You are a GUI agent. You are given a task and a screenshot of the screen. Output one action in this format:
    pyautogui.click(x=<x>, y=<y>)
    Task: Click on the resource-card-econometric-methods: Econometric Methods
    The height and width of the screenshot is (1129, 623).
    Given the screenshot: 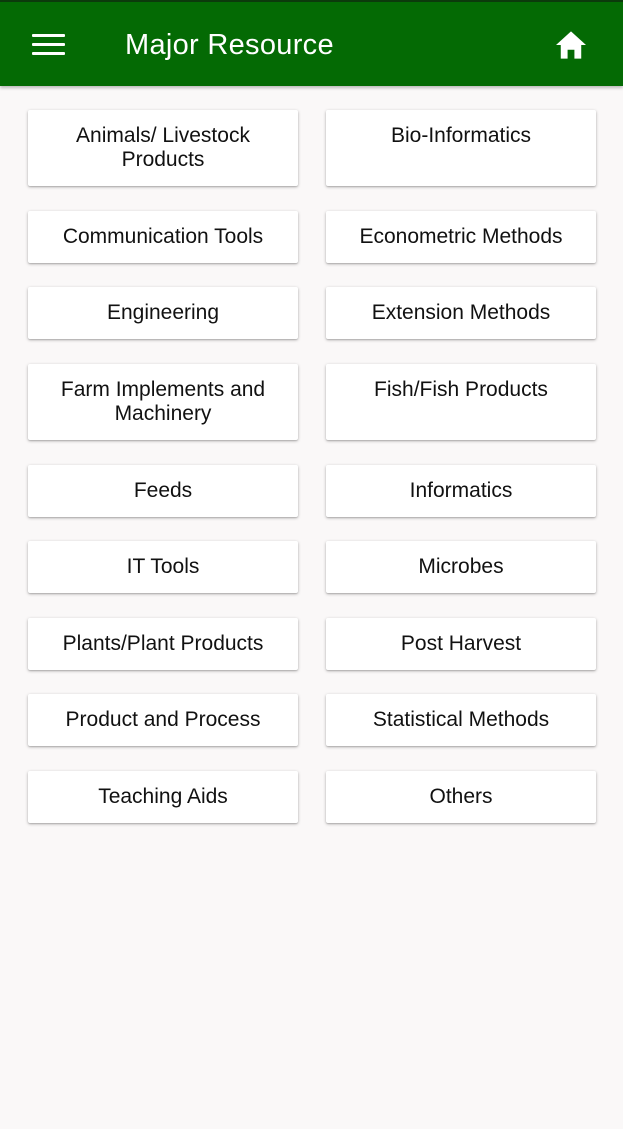 What is the action you would take?
    pyautogui.click(x=461, y=237)
    